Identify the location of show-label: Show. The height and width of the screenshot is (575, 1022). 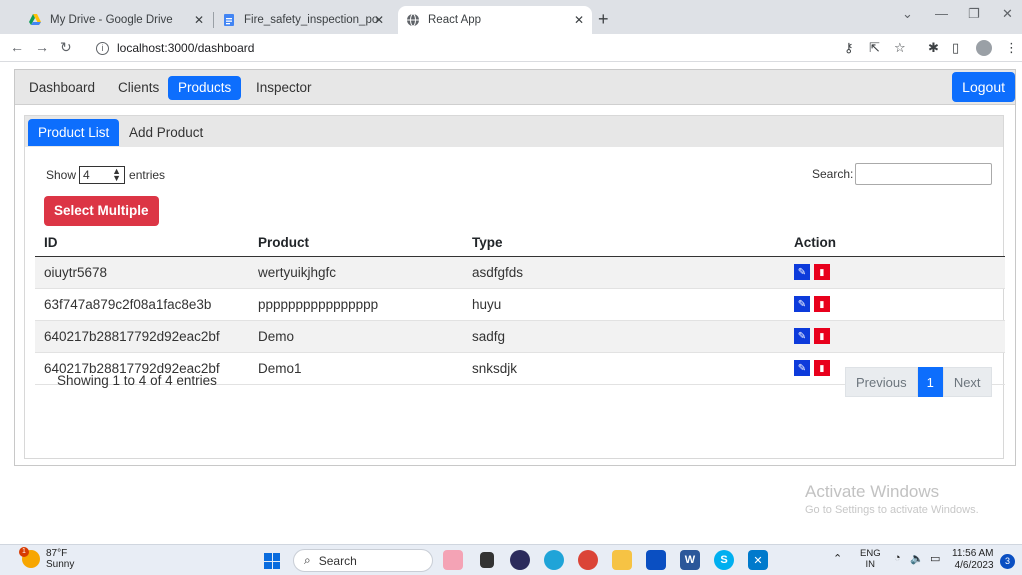
(61, 175).